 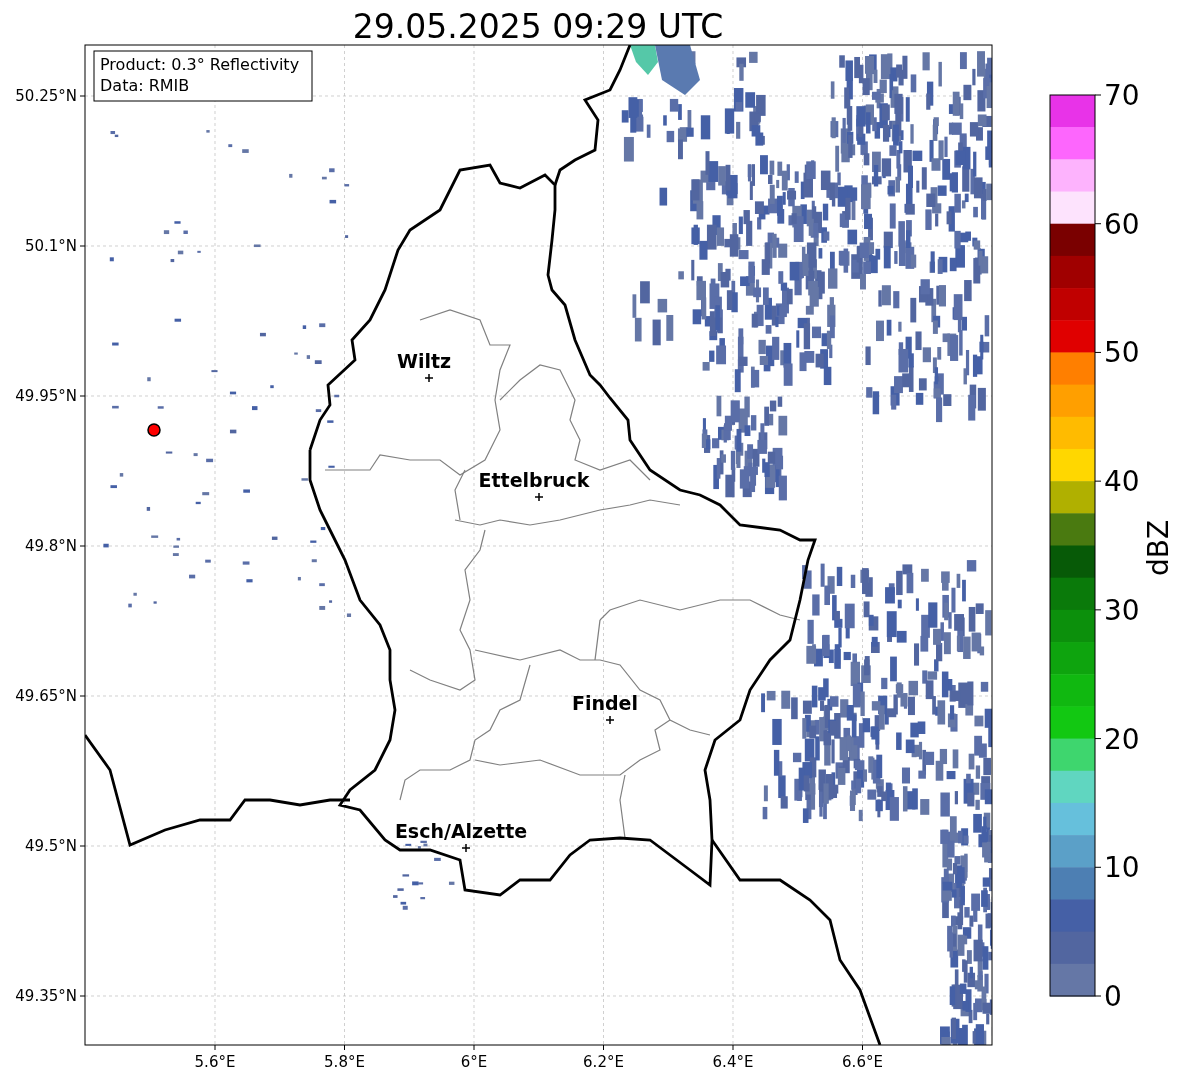 I want to click on legend-text: Product: 0.3° Reflectivity, so click(x=200, y=64).